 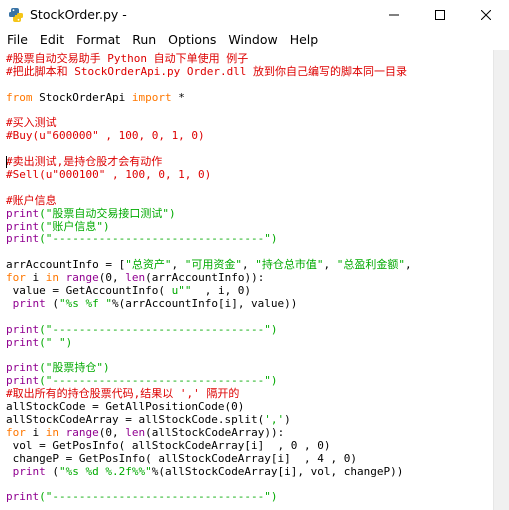 What do you see at coordinates (31, 200) in the screenshot?
I see `code-token-comment: #账户信息` at bounding box center [31, 200].